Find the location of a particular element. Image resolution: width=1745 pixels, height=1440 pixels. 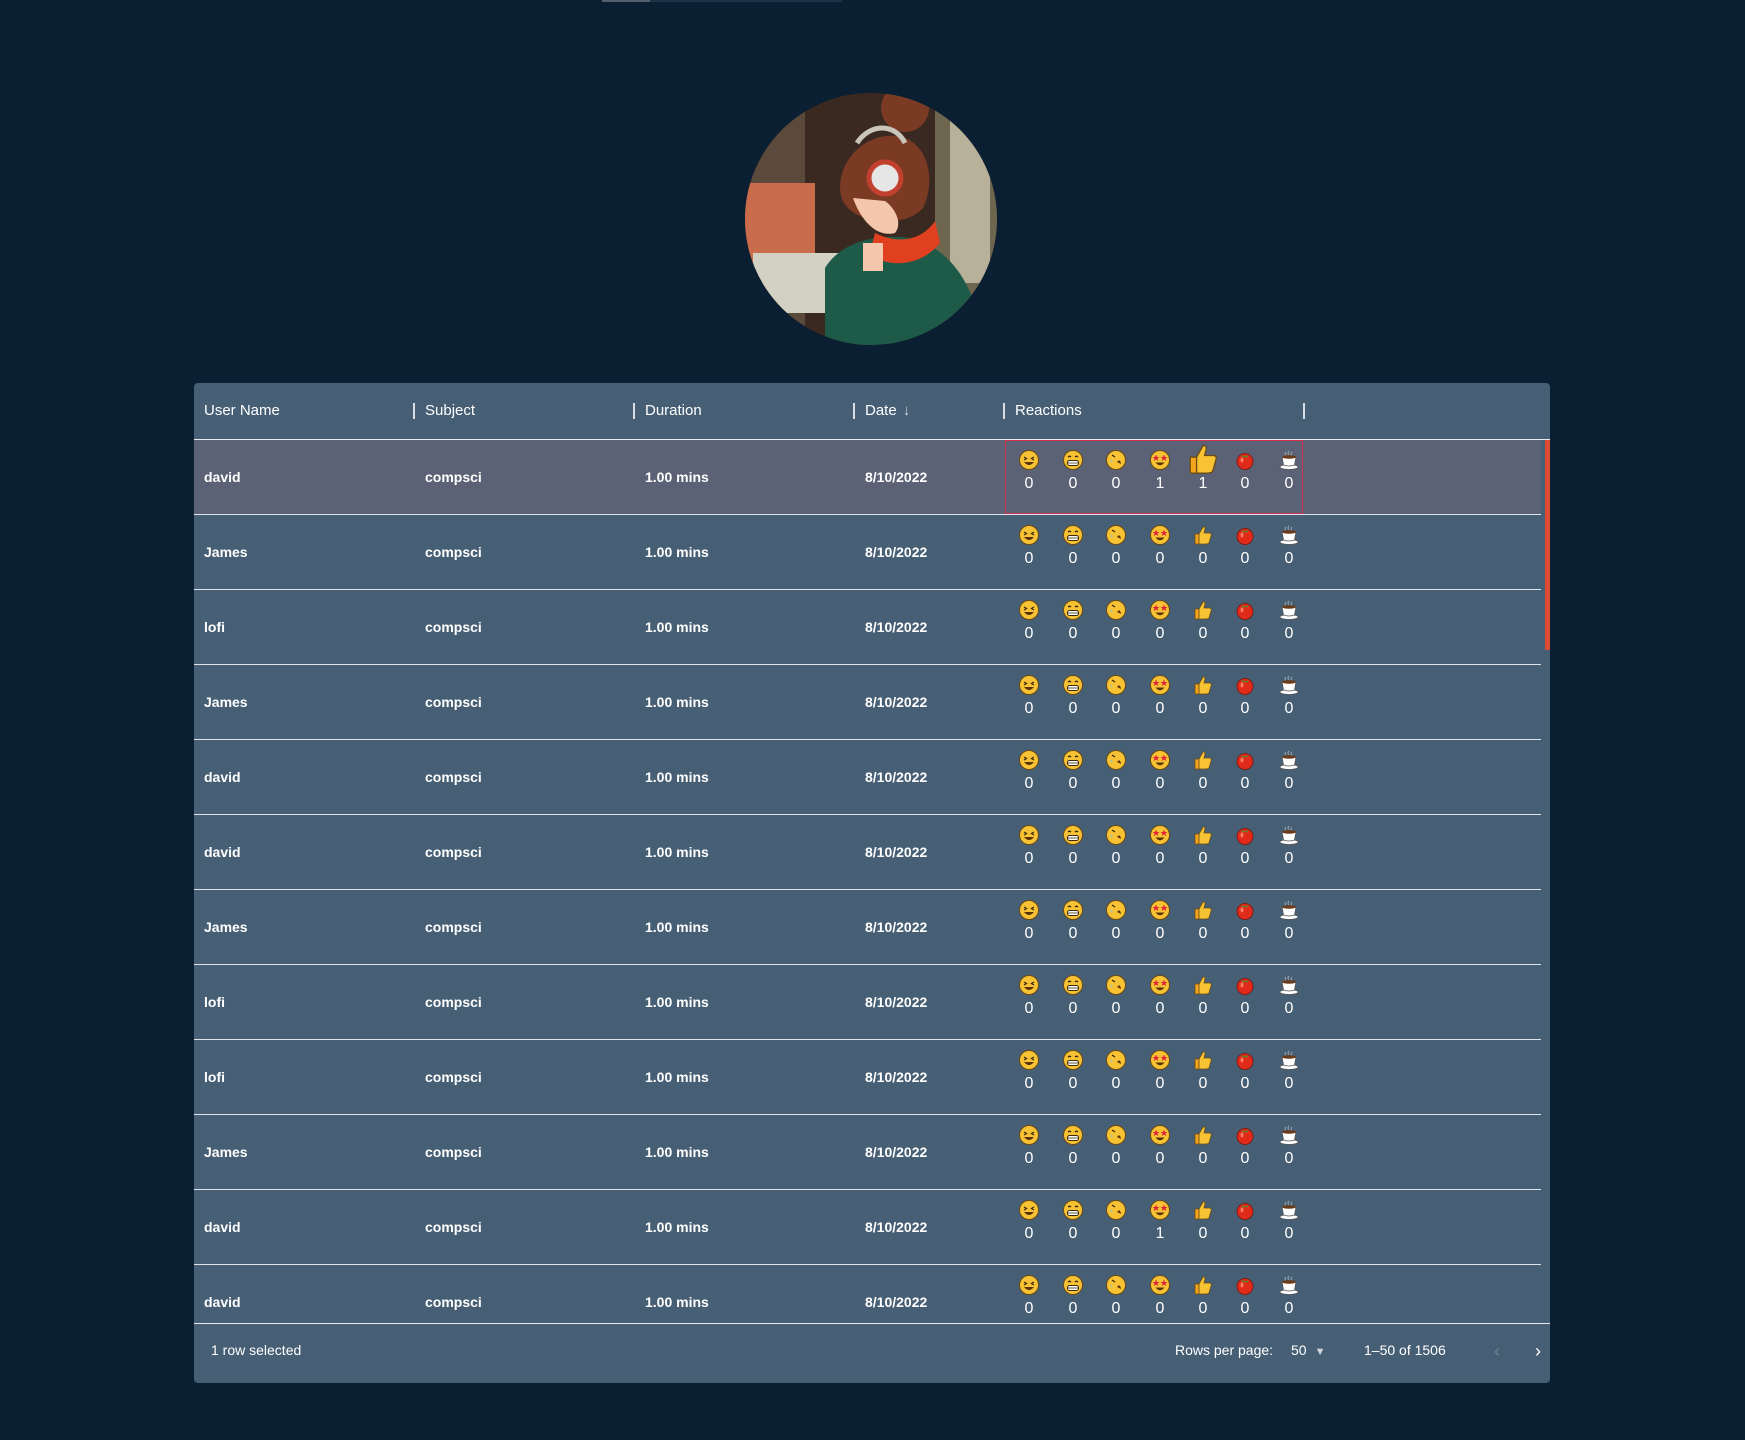

rows-per-page-select: 50 ▼ is located at coordinates (1308, 1350).